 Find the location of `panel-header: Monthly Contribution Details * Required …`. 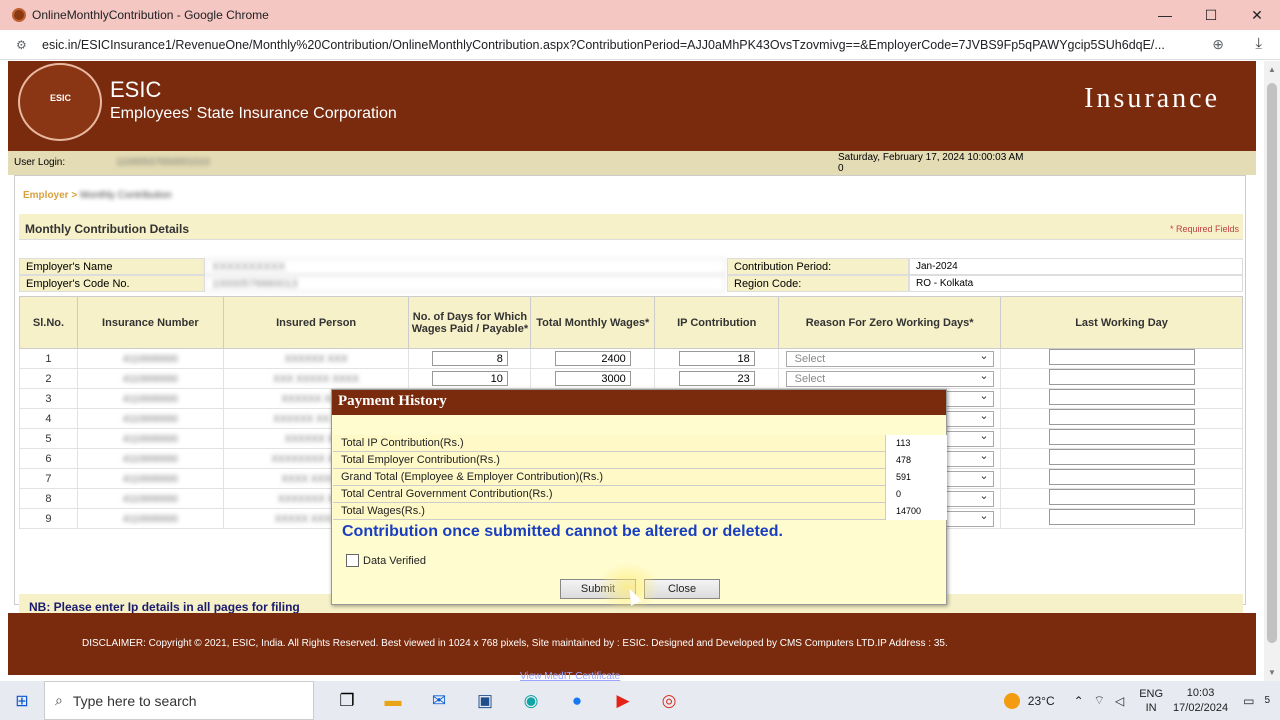

panel-header: Monthly Contribution Details * Required … is located at coordinates (631, 227).